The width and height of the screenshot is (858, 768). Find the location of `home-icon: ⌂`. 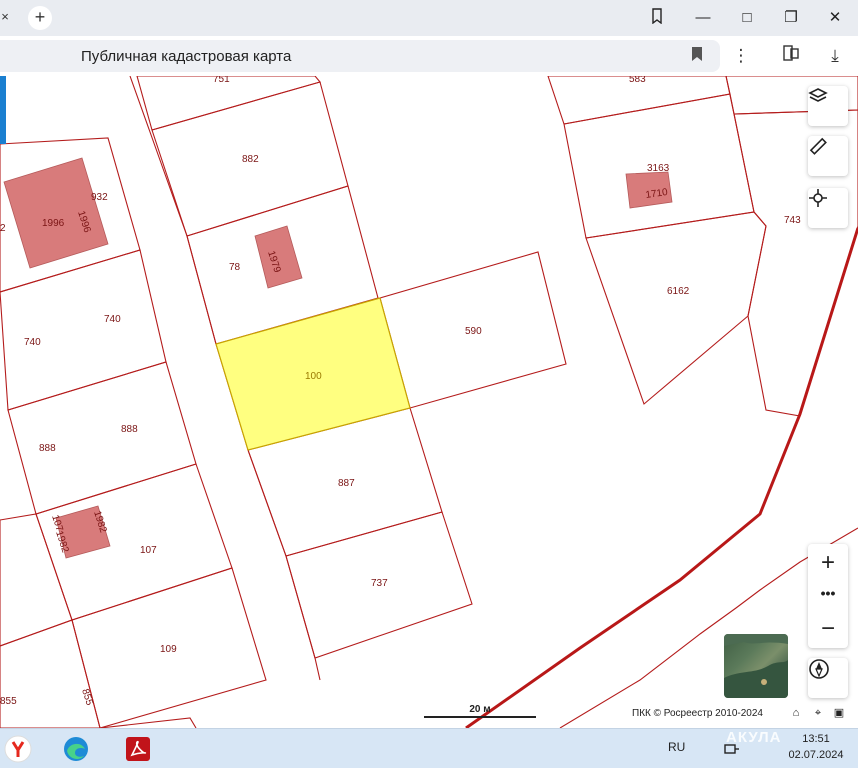

home-icon: ⌂ is located at coordinates (796, 713).